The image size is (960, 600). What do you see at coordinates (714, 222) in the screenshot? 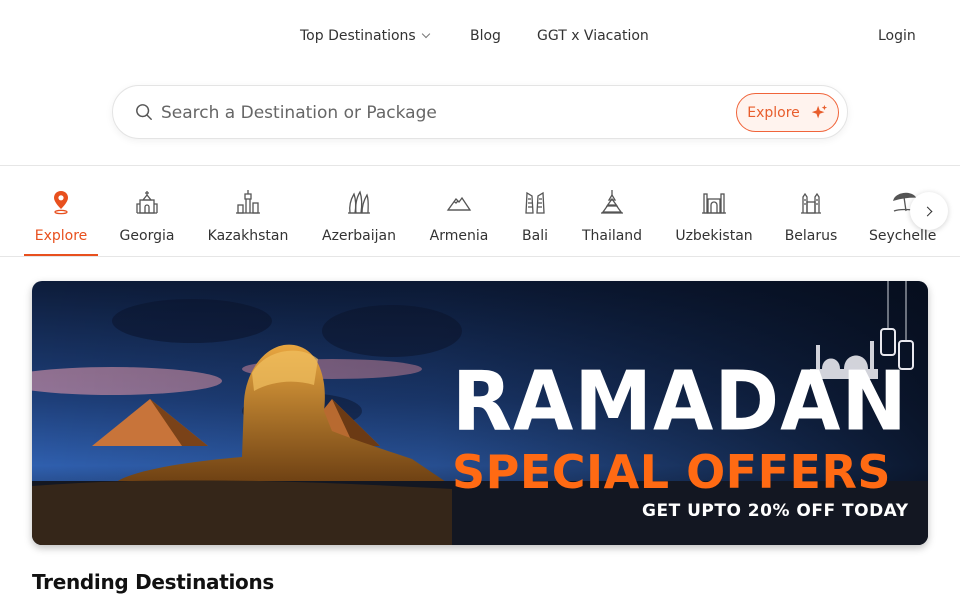
I see `category-uzbekistan: Uzbekistan` at bounding box center [714, 222].